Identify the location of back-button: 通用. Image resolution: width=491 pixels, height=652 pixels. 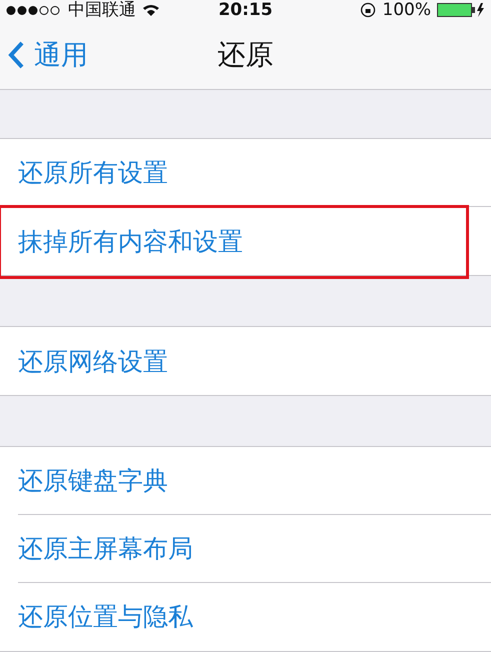
(44, 54).